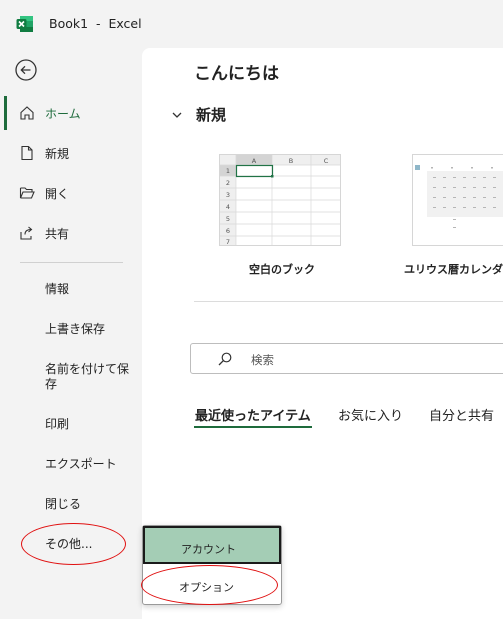 Image resolution: width=503 pixels, height=619 pixels. I want to click on window-title: Book1 - Excel, so click(95, 23).